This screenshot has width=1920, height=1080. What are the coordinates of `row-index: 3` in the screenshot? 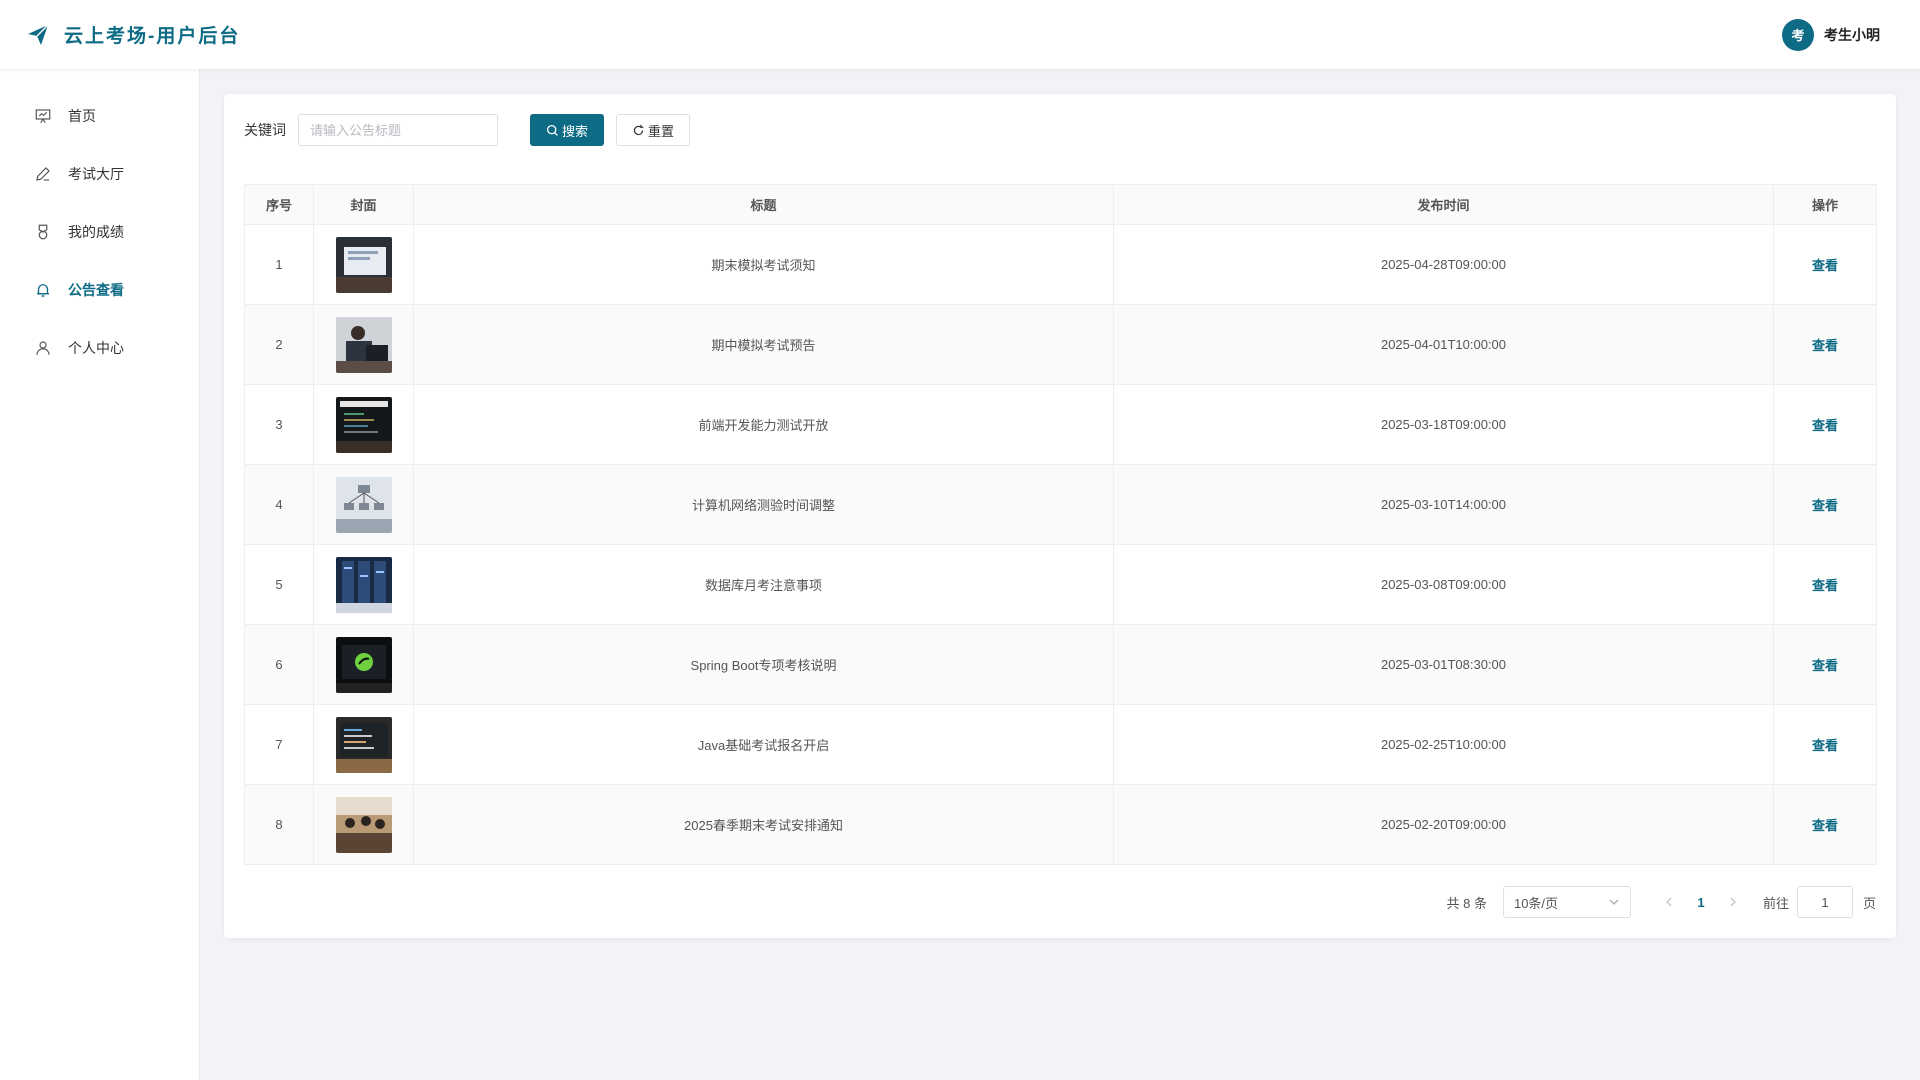 It's located at (279, 424).